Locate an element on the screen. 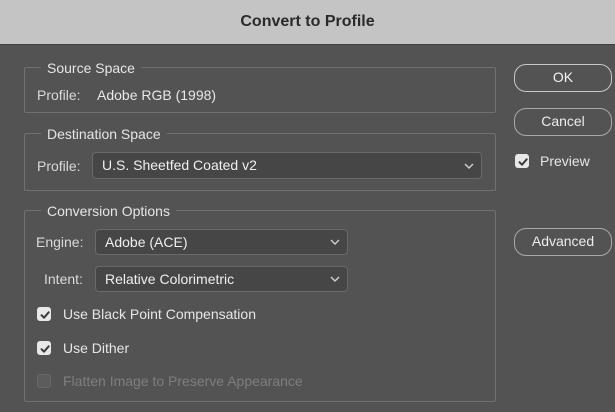 The image size is (615, 412). black-point-compensation-checkbox is located at coordinates (44, 314).